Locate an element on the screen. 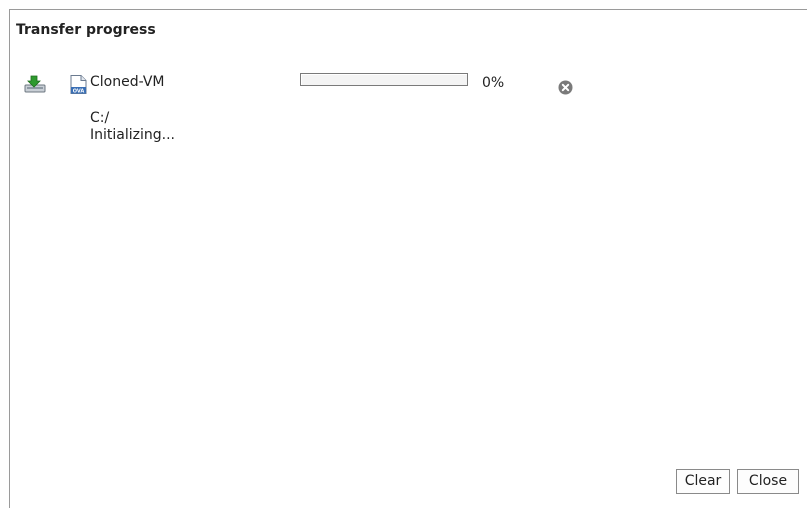 This screenshot has height=508, width=807. cancel-icon is located at coordinates (565, 87).